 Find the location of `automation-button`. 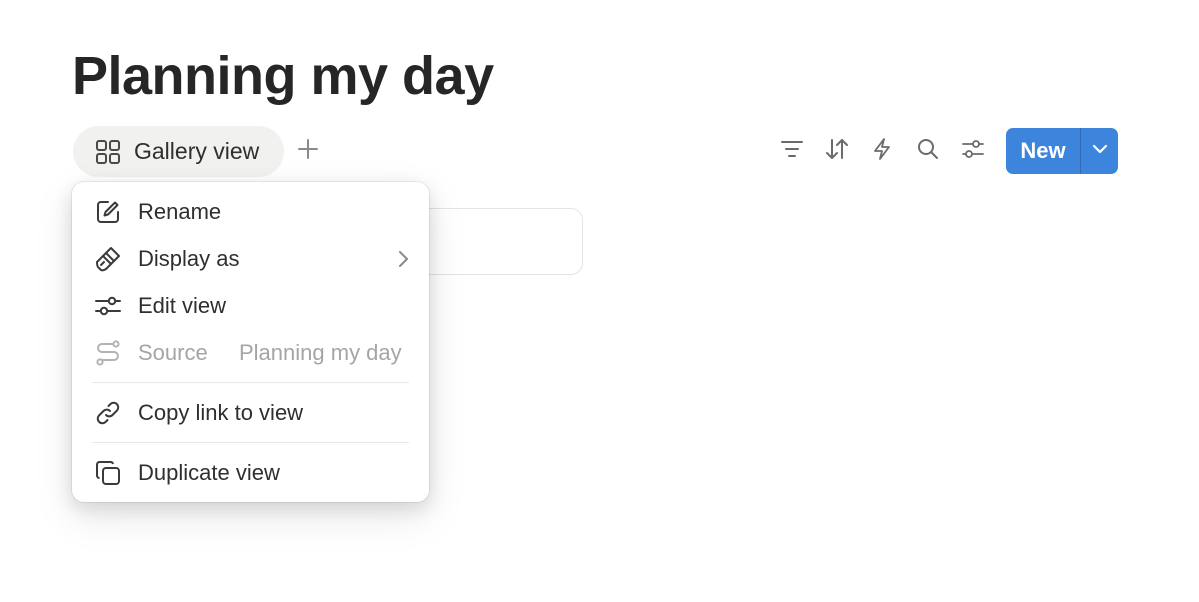

automation-button is located at coordinates (882, 151).